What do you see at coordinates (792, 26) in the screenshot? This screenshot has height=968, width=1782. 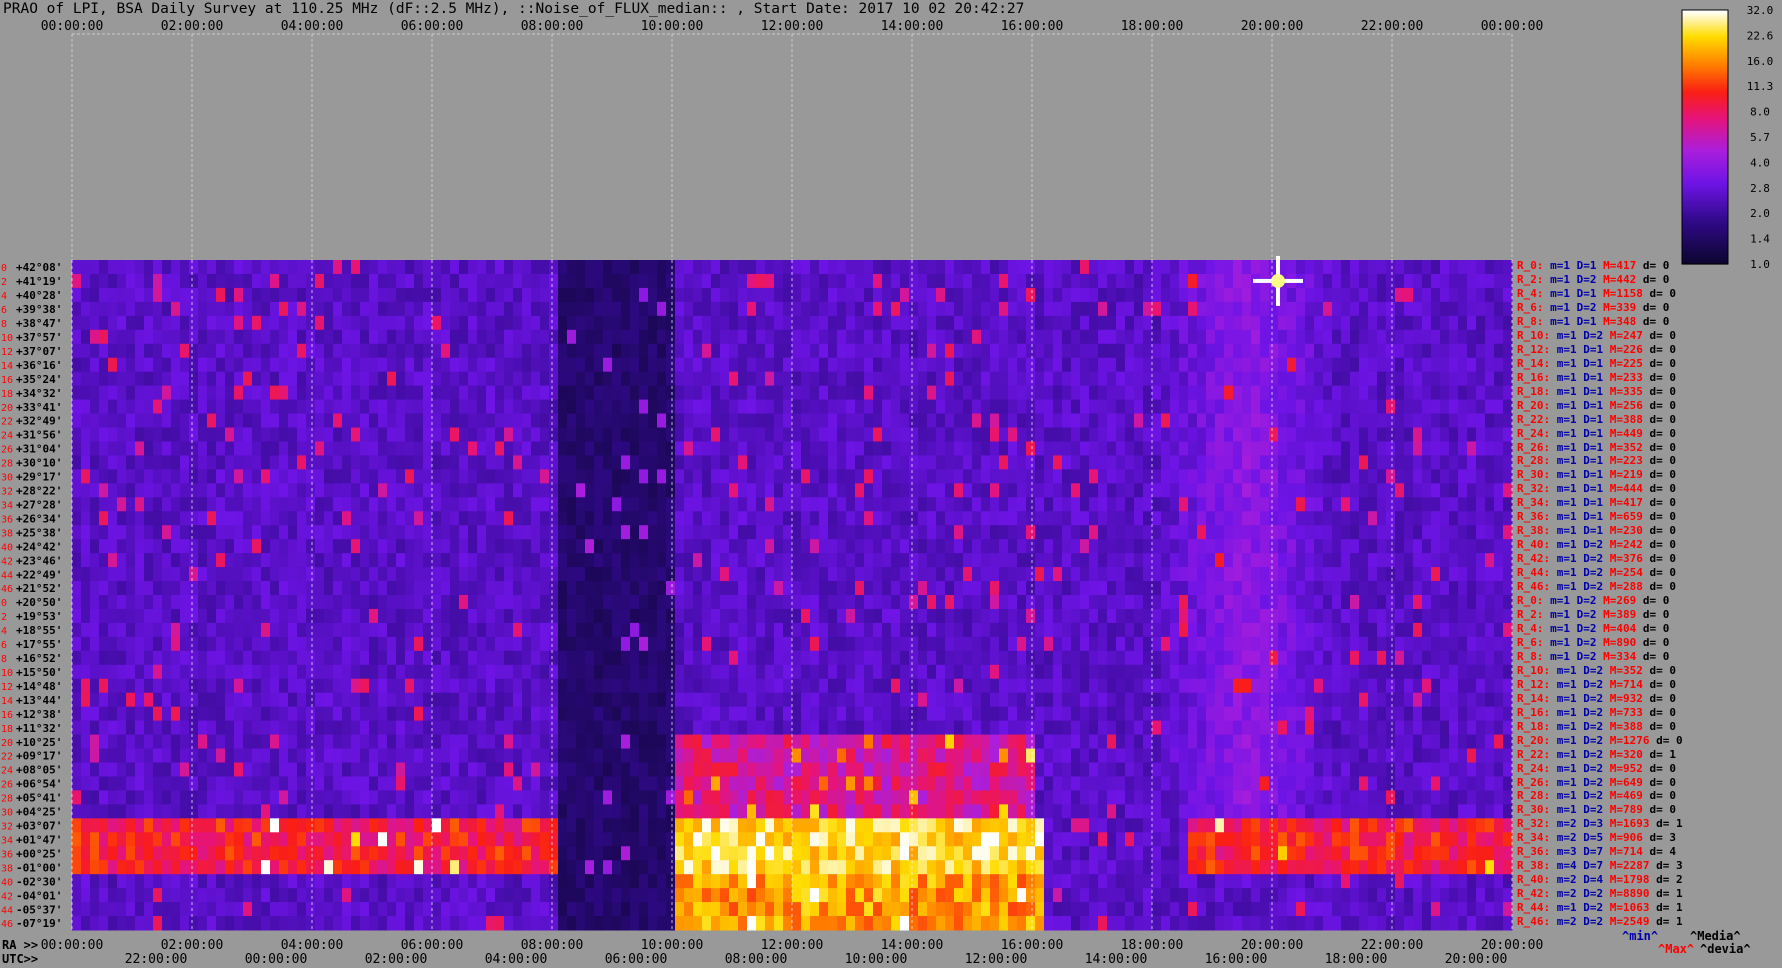 I see `top-axis-tick: 12:00:00` at bounding box center [792, 26].